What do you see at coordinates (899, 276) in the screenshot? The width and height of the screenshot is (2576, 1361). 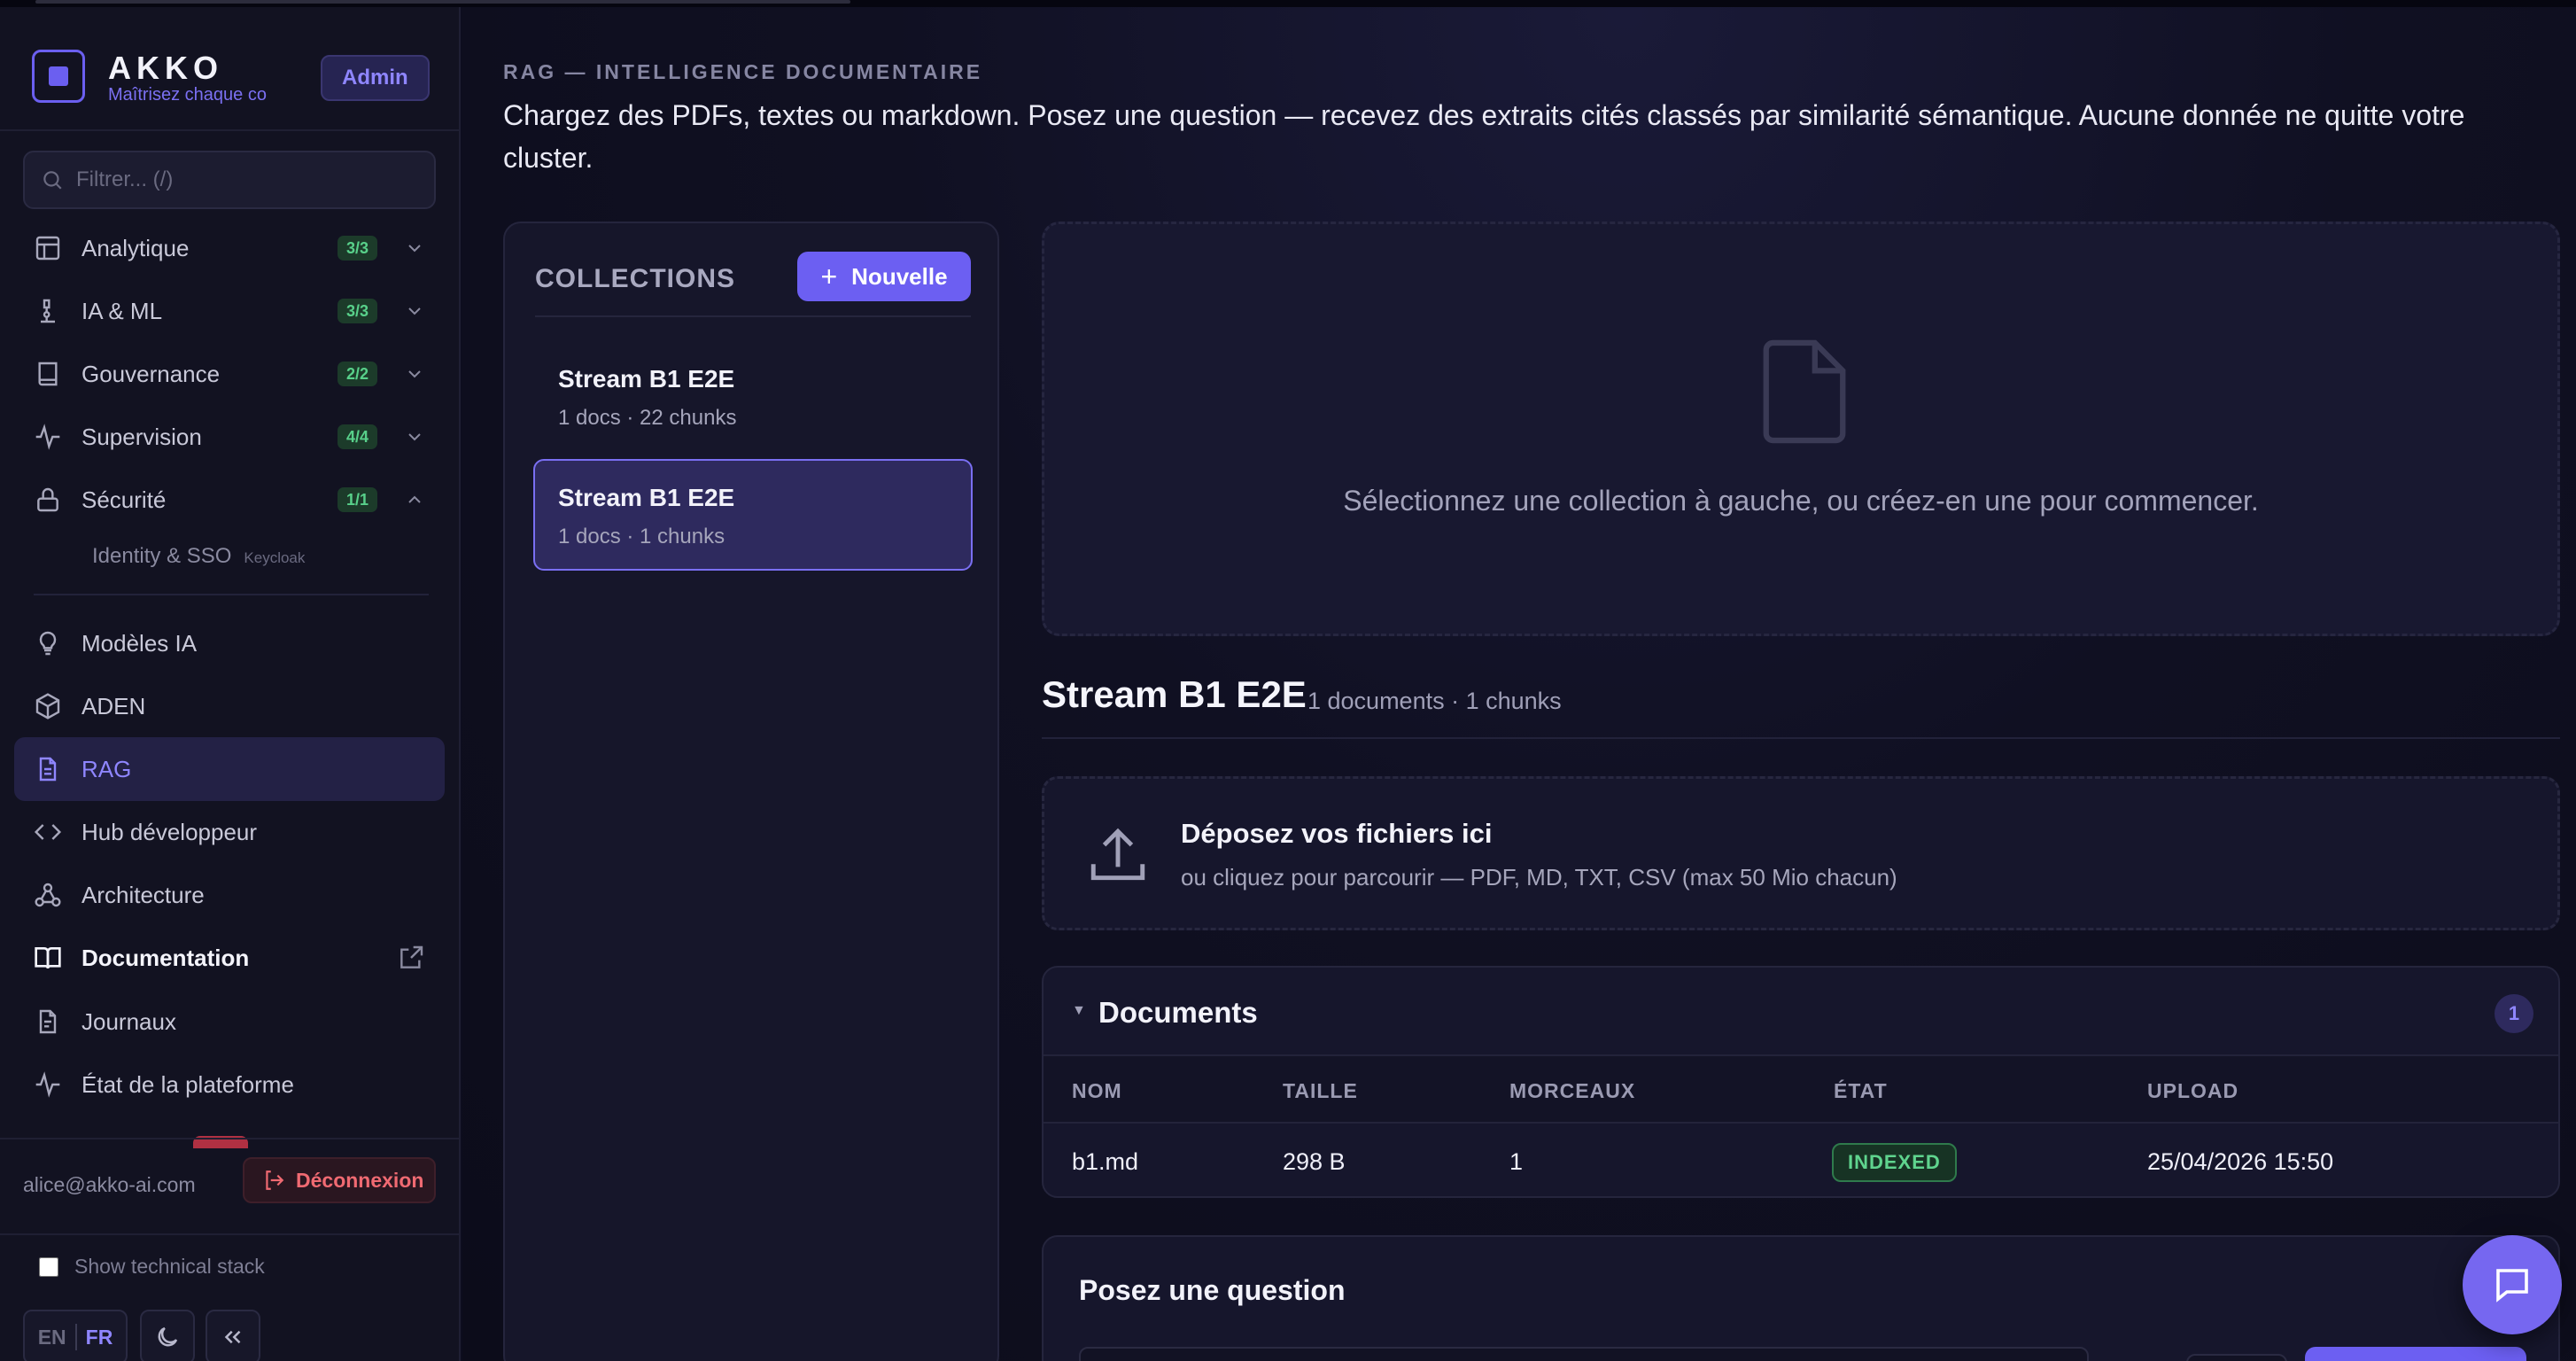 I see `new-collection-label: Nouvelle` at bounding box center [899, 276].